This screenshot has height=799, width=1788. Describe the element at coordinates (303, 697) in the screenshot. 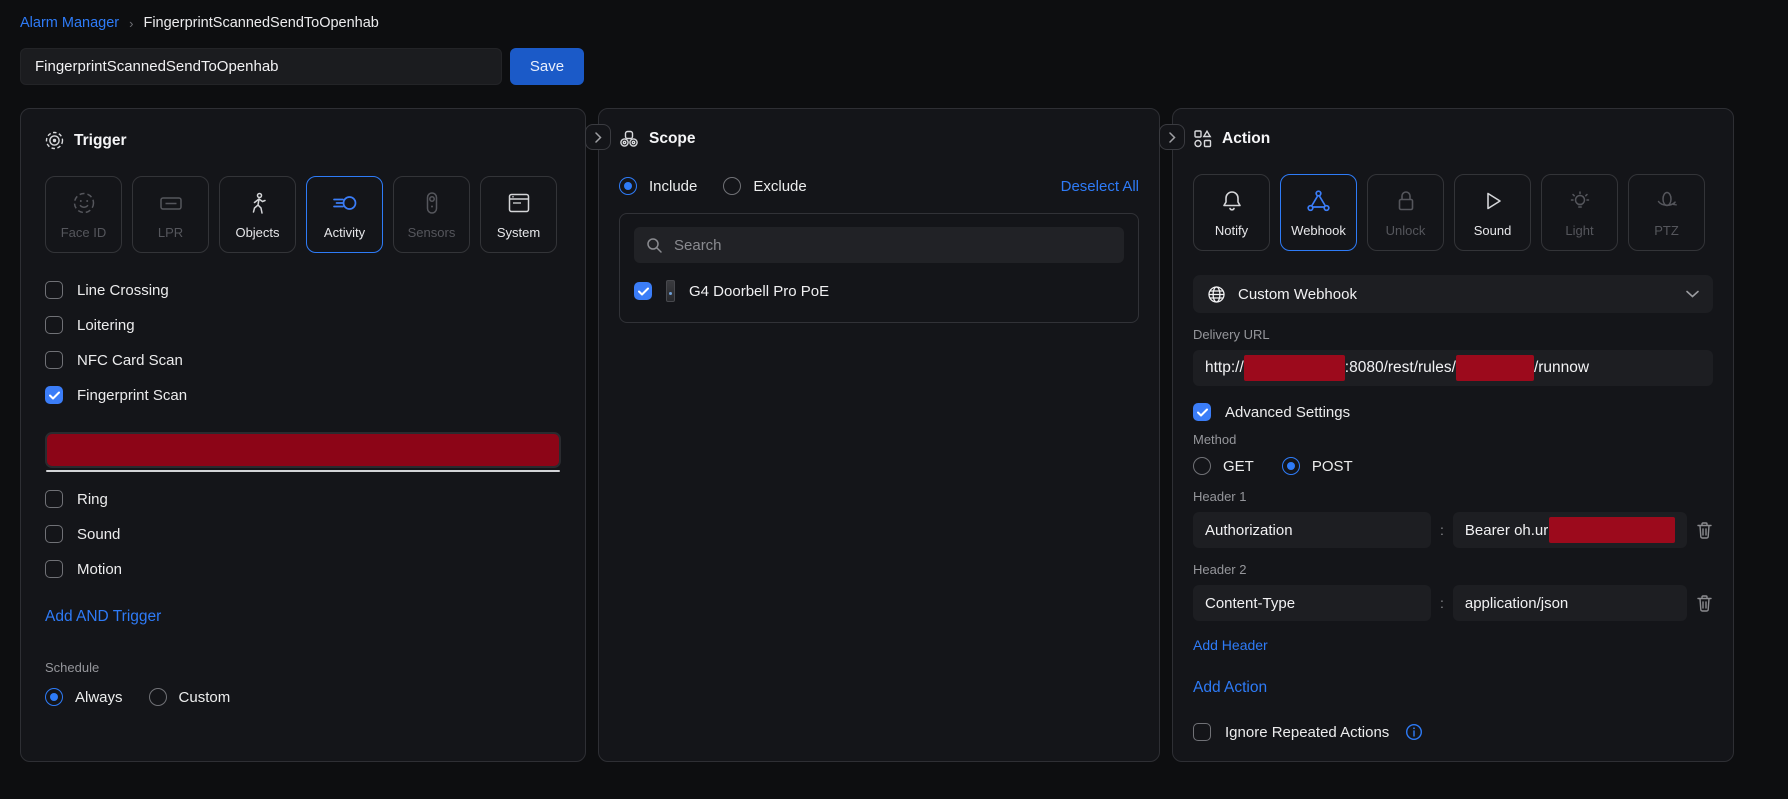

I see `schedule-options: Always Custom` at that location.